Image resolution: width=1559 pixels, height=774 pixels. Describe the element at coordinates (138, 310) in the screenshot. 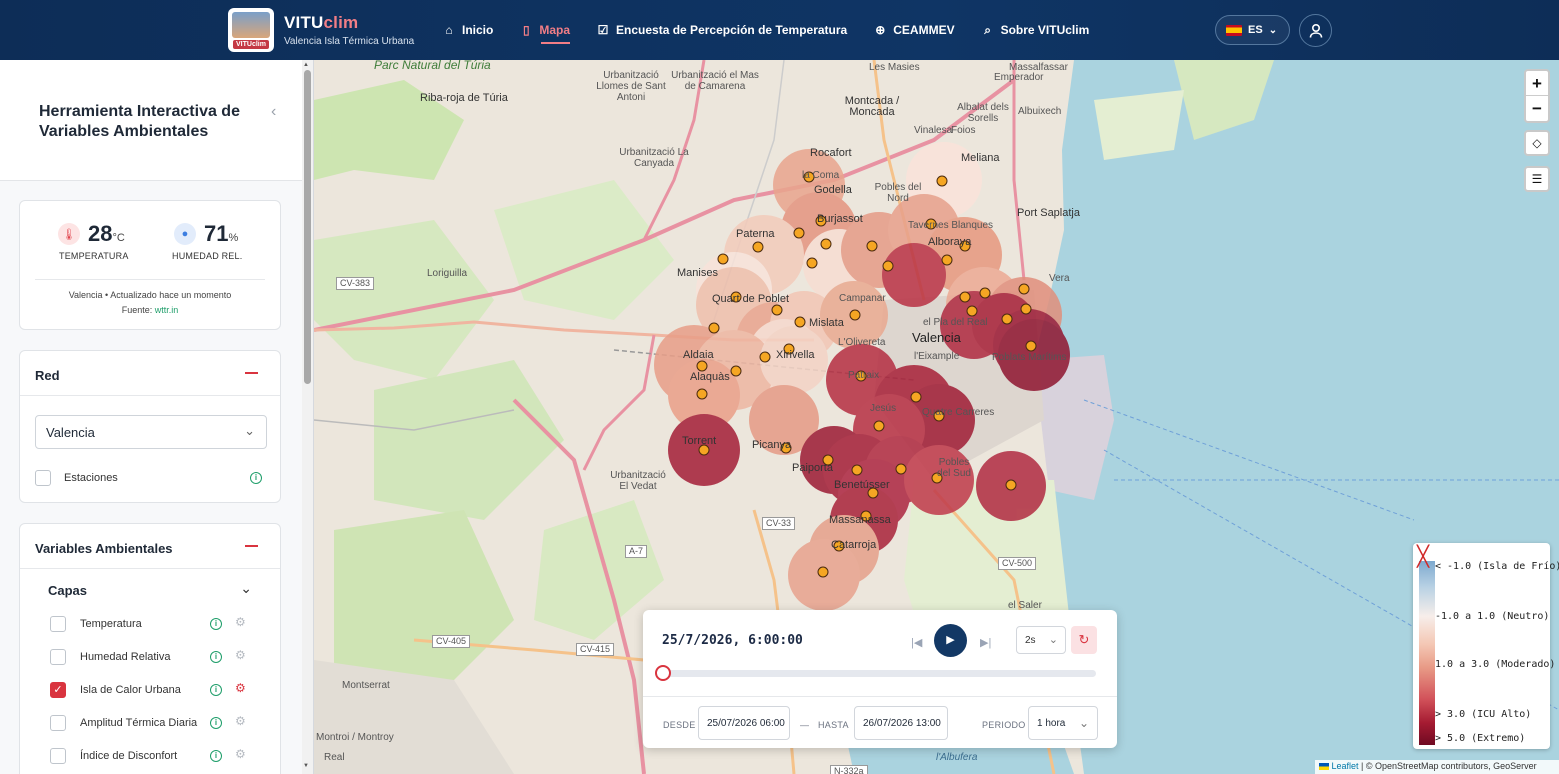

I see `weather-source-prefix: Fuente:` at that location.